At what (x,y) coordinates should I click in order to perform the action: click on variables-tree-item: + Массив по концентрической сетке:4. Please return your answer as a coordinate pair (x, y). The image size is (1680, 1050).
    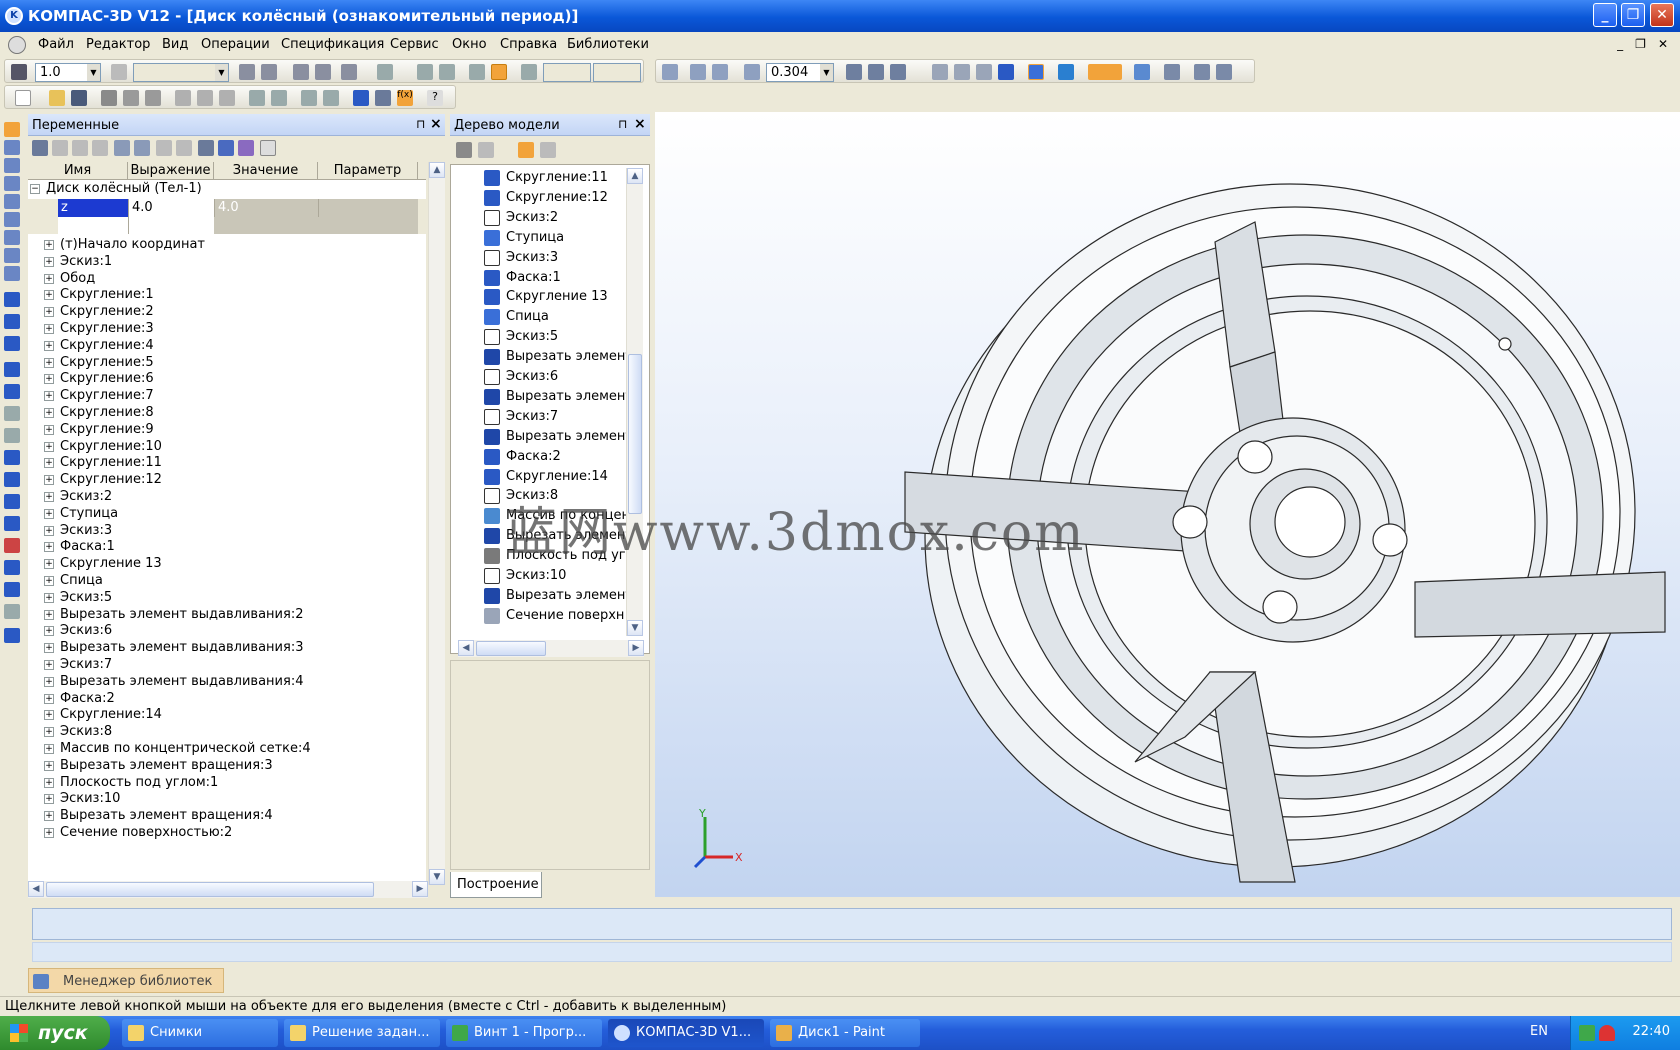
    Looking at the image, I should click on (227, 749).